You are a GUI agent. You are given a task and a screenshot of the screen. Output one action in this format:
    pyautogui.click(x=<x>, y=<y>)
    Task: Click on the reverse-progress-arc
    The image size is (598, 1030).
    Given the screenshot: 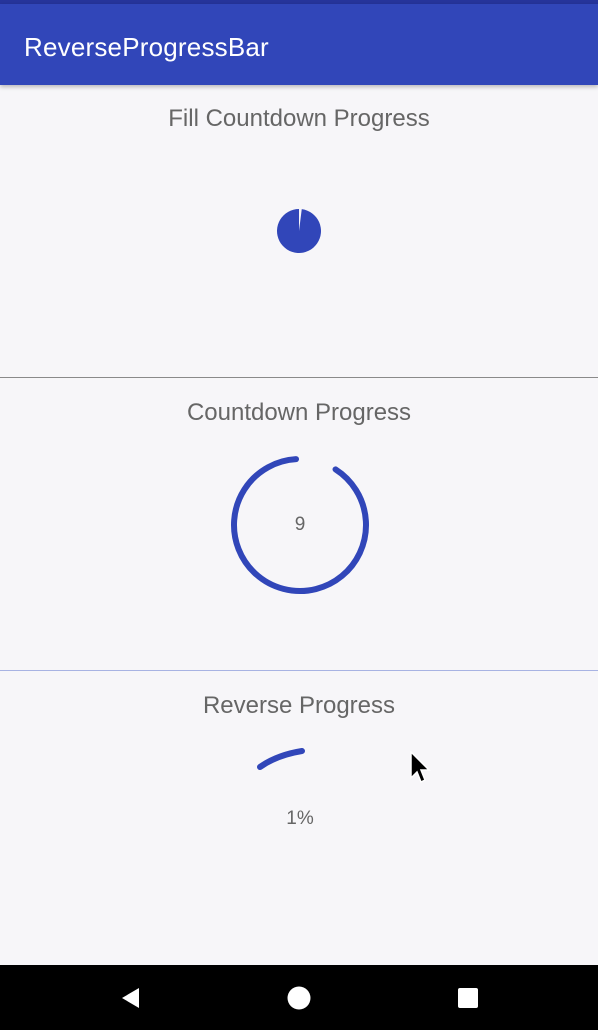 What is the action you would take?
    pyautogui.click(x=281, y=759)
    